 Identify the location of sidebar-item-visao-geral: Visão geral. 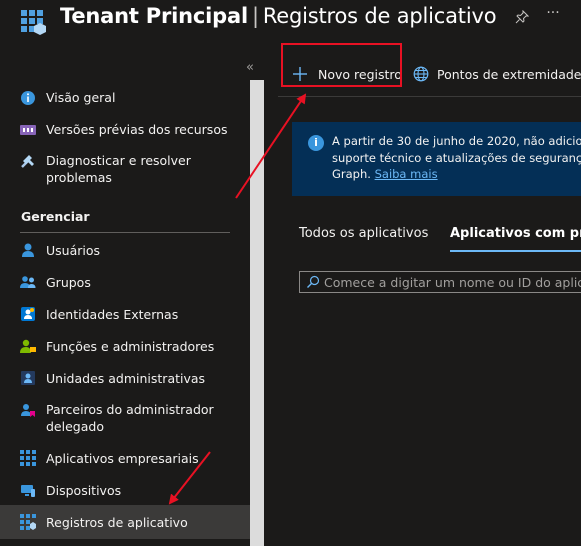
(125, 98).